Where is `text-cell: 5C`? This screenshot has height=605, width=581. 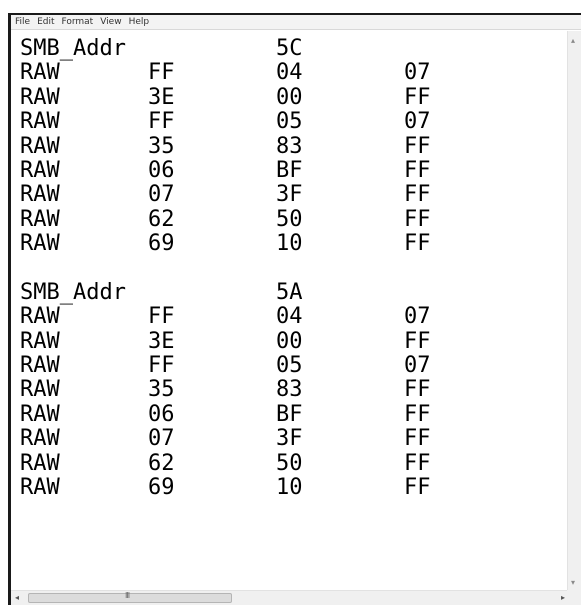 text-cell: 5C is located at coordinates (289, 48).